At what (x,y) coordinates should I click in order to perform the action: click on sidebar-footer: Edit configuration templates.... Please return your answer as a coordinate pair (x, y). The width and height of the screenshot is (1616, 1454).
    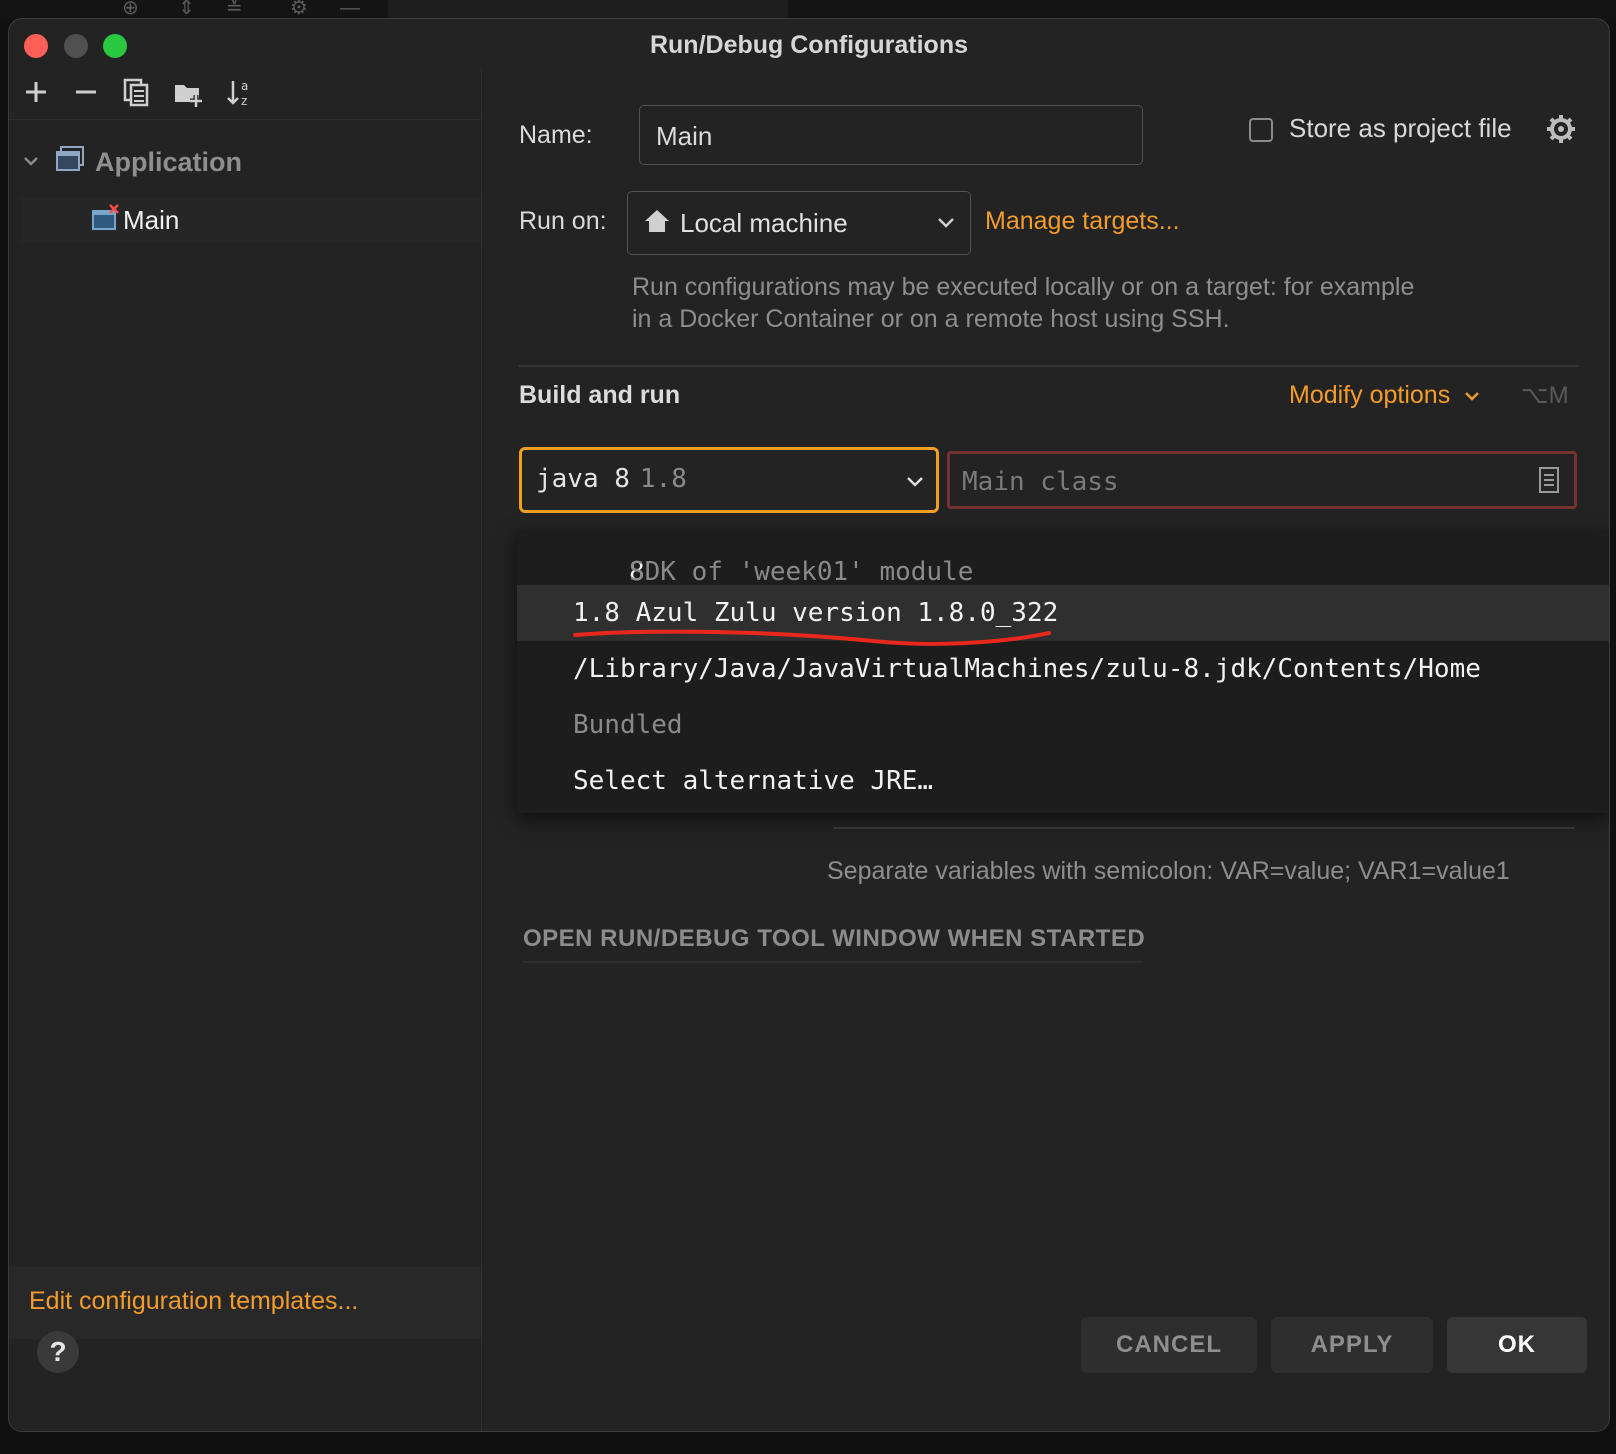
    Looking at the image, I should click on (245, 1303).